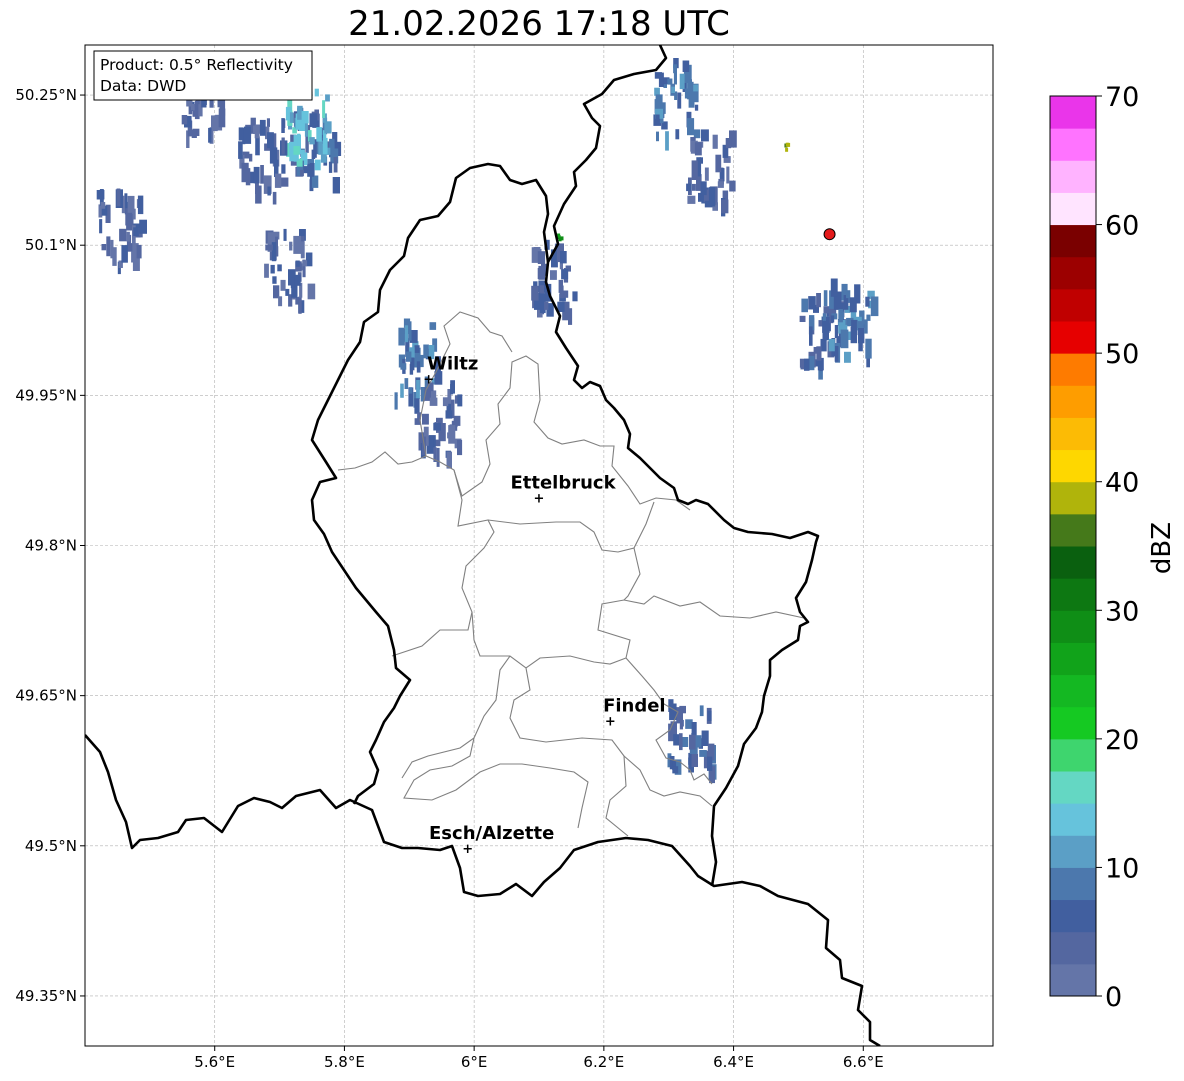 This screenshot has height=1081, width=1184. I want to click on colorbar-tick-label: 60, so click(1122, 226).